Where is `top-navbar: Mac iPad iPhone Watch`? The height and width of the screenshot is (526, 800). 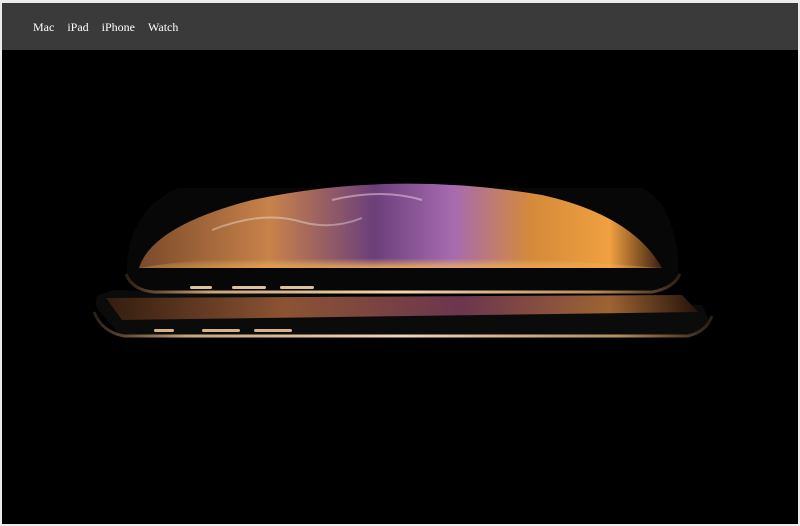
top-navbar: Mac iPad iPhone Watch is located at coordinates (400, 26).